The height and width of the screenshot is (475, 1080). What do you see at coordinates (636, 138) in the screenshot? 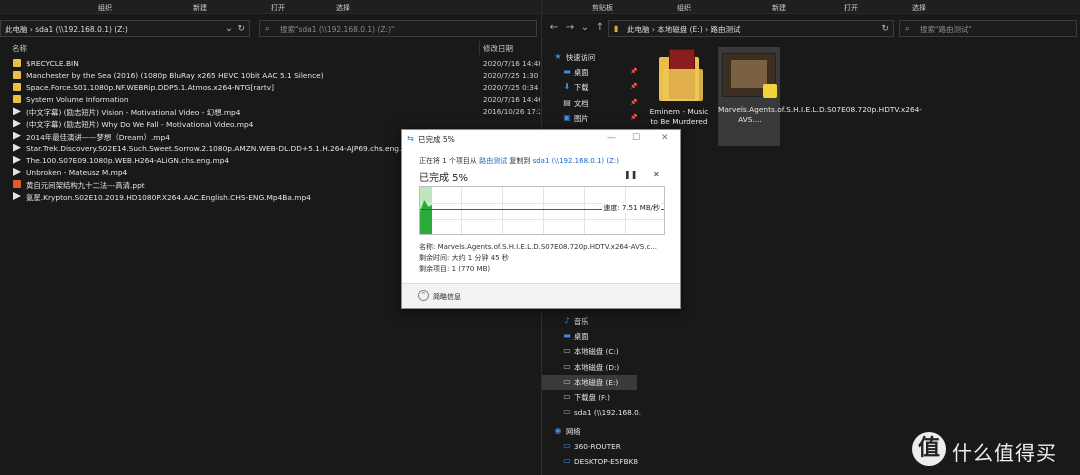
I see `maximize-icon: ☐` at bounding box center [636, 138].